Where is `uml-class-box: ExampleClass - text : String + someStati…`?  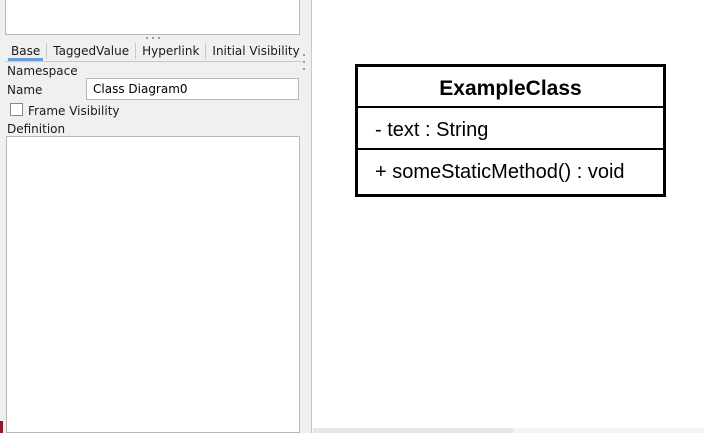
uml-class-box: ExampleClass - text : String + someStati… is located at coordinates (510, 130).